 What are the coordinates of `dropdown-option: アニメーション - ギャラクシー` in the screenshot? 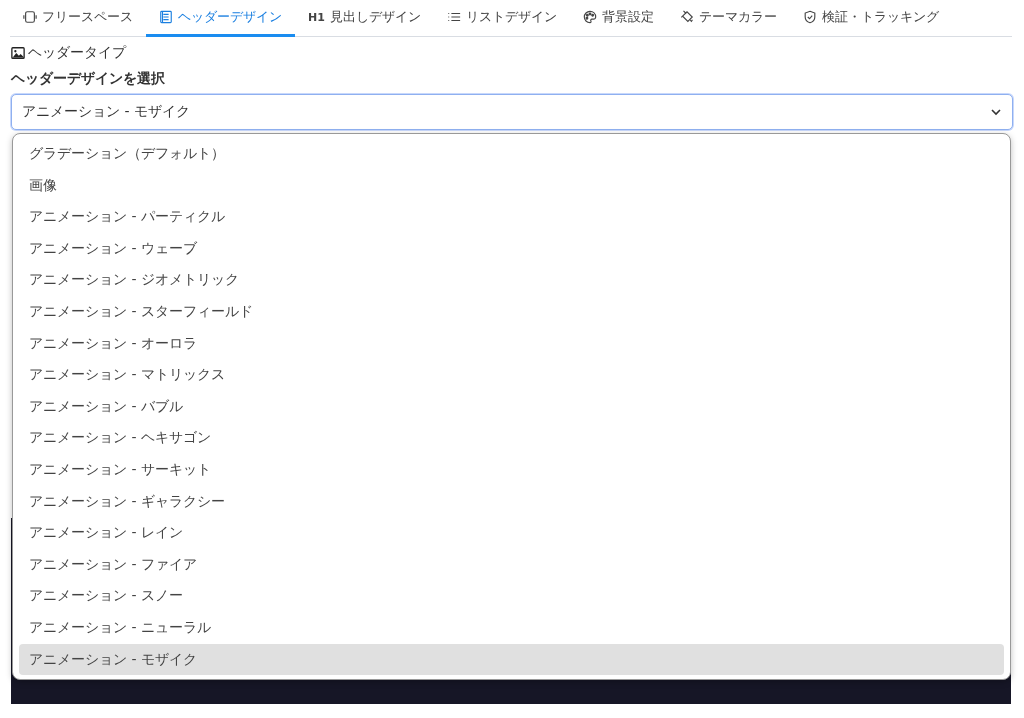 It's located at (511, 501).